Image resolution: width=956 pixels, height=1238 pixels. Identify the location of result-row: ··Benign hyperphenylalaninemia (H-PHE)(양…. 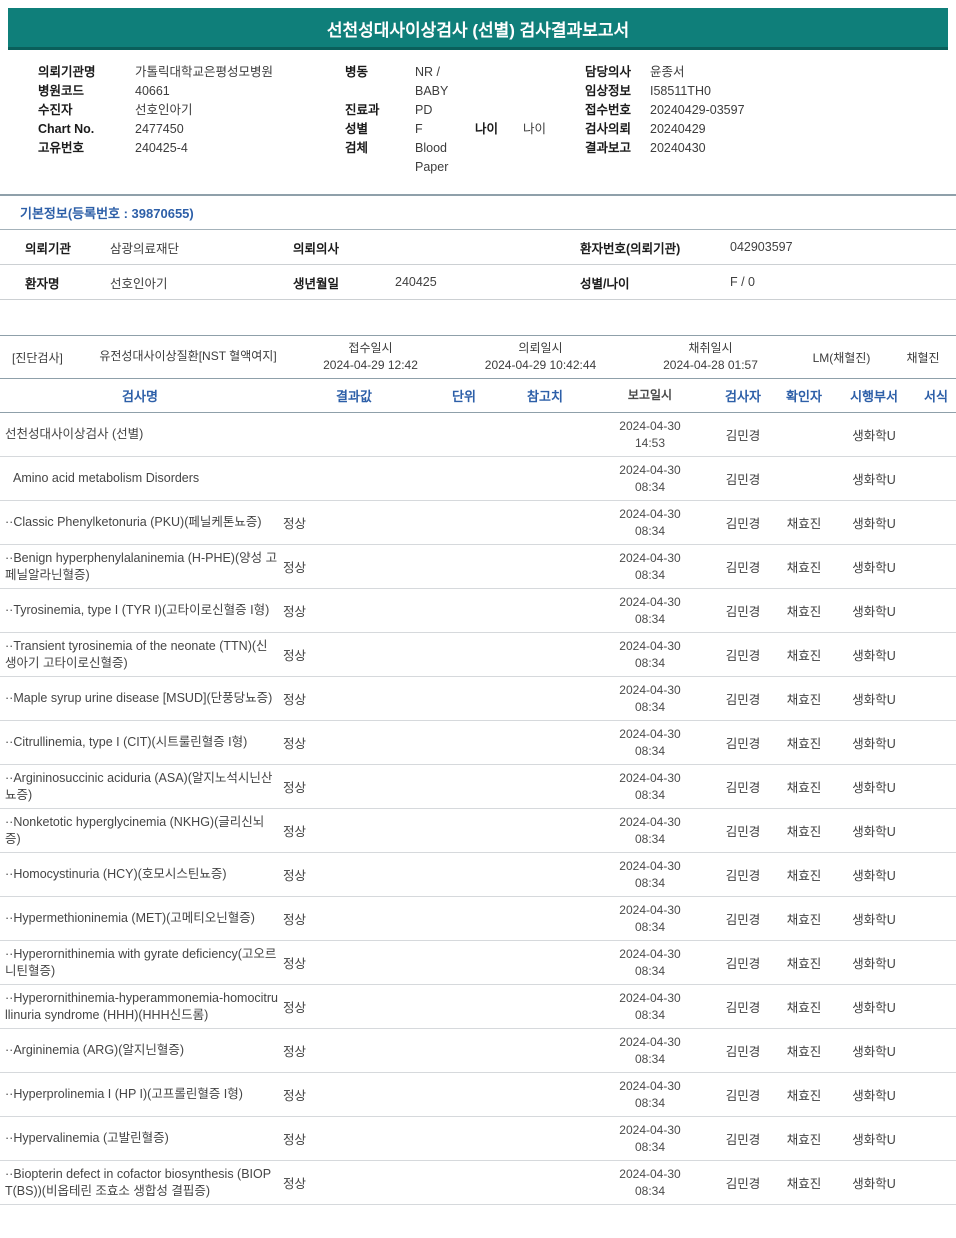
(478, 567).